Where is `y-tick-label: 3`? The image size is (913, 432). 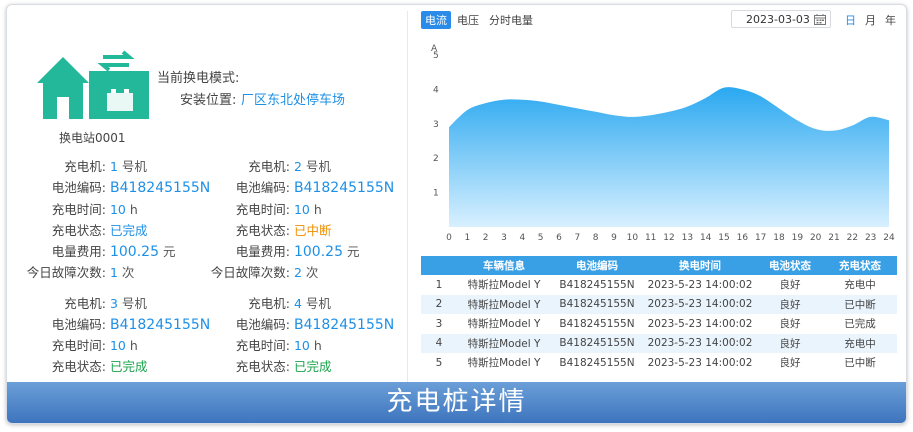 y-tick-label: 3 is located at coordinates (436, 125).